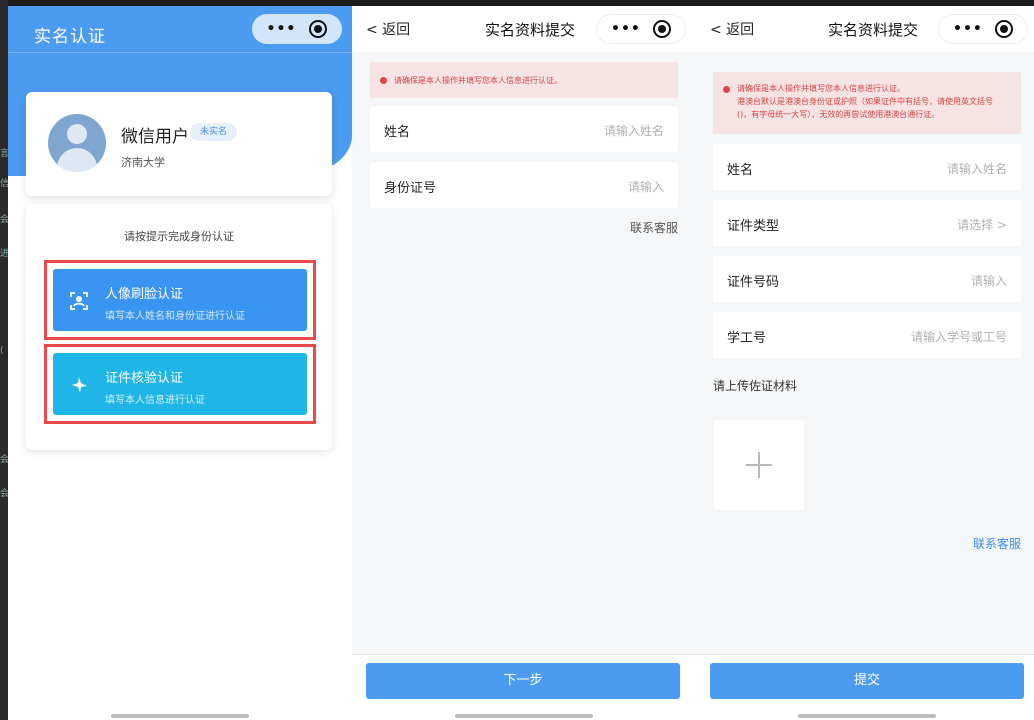 This screenshot has width=1034, height=720. Describe the element at coordinates (79, 301) in the screenshot. I see `face-scan-icon` at that location.